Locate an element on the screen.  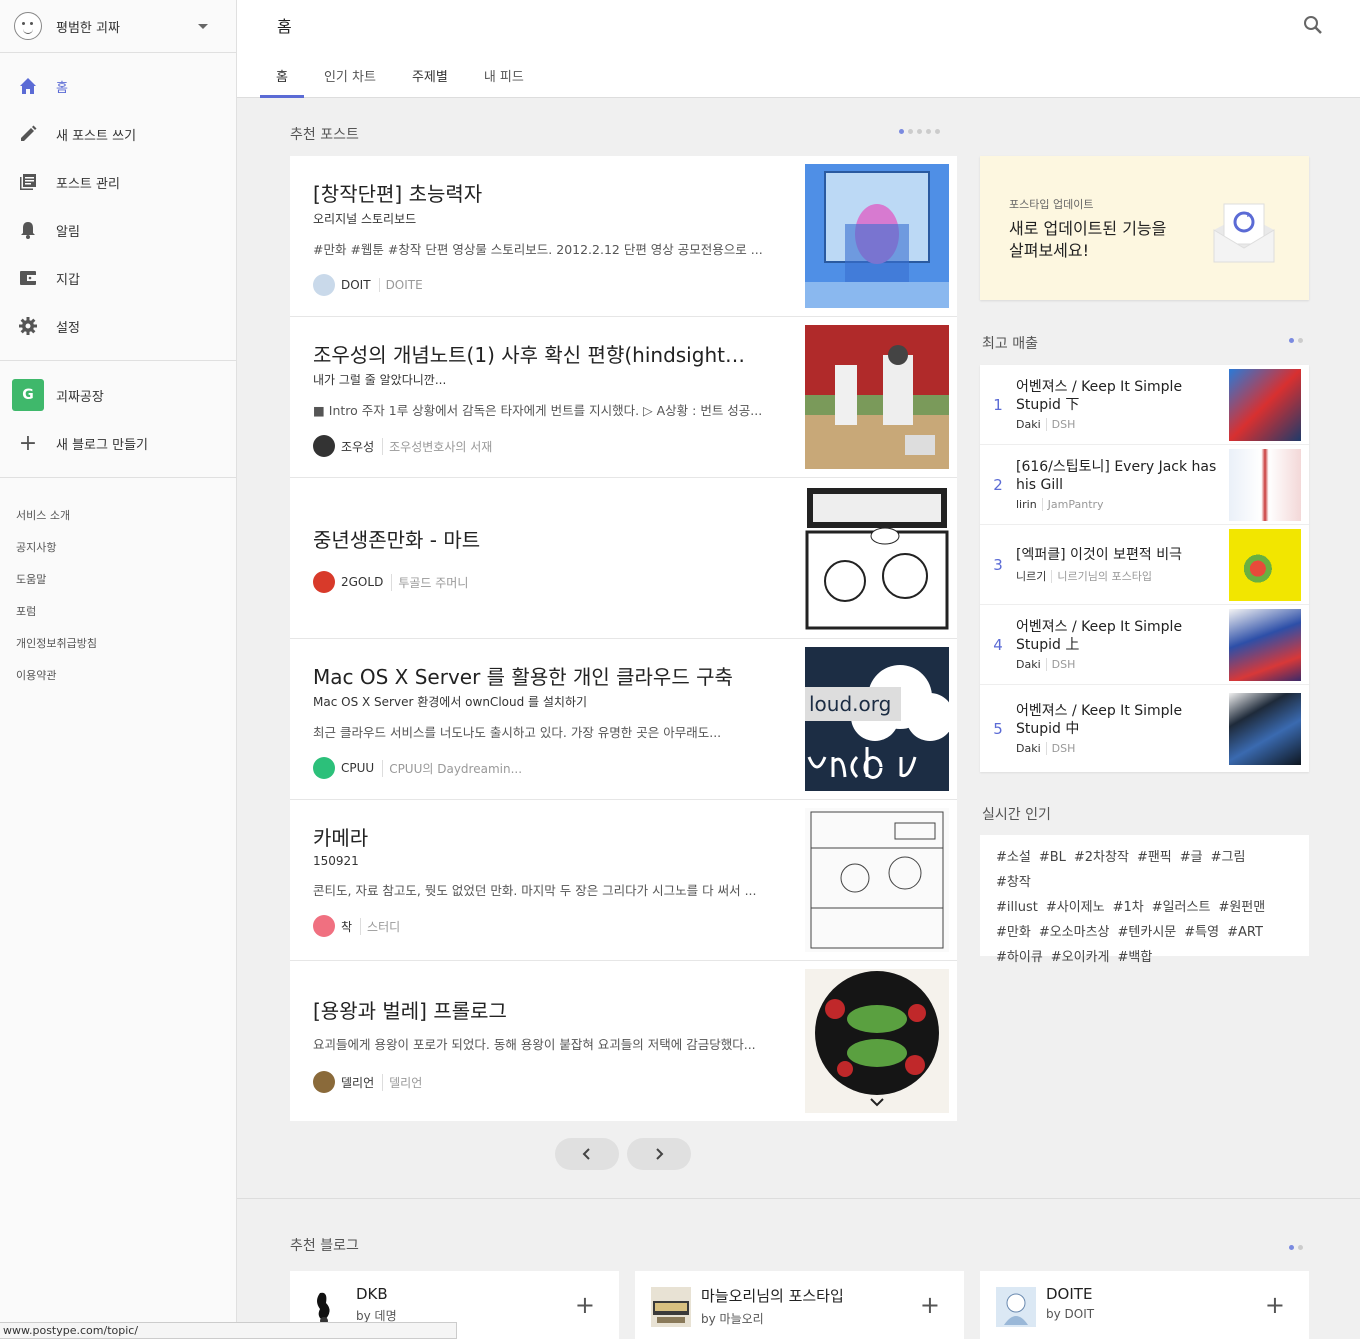
new-blog-button: + 새 블로그 만들기 is located at coordinates (118, 443).